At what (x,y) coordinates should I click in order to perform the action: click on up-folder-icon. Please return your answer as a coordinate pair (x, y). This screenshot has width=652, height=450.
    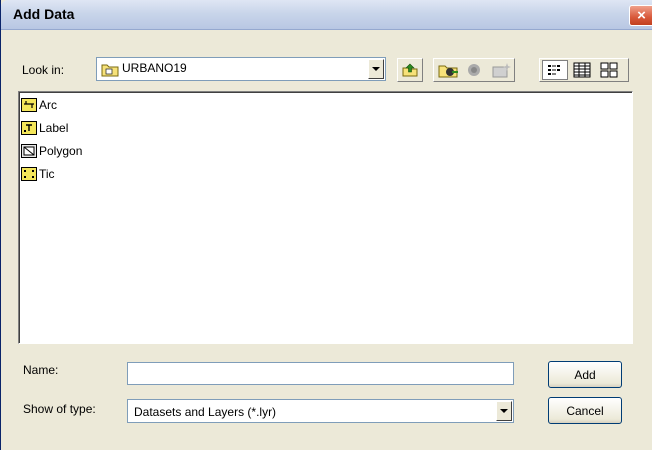
    Looking at the image, I should click on (410, 70).